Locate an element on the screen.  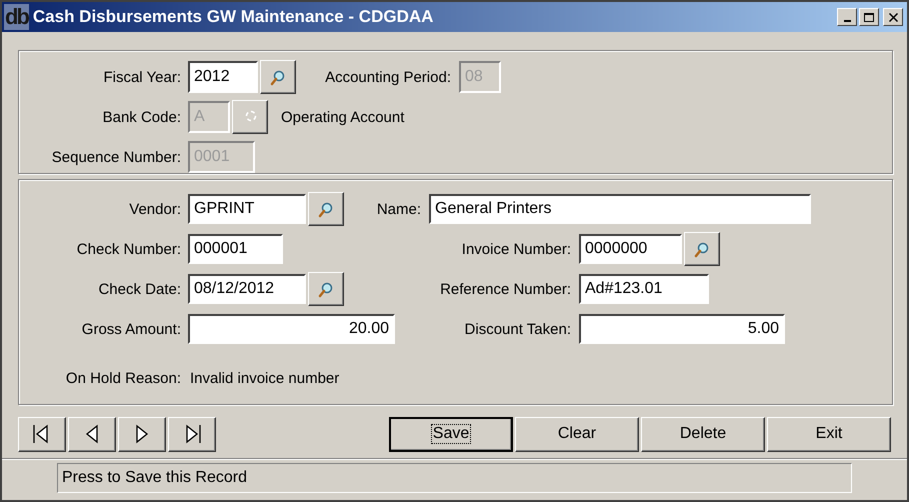
field-label: Sequence Number: is located at coordinates (116, 157).